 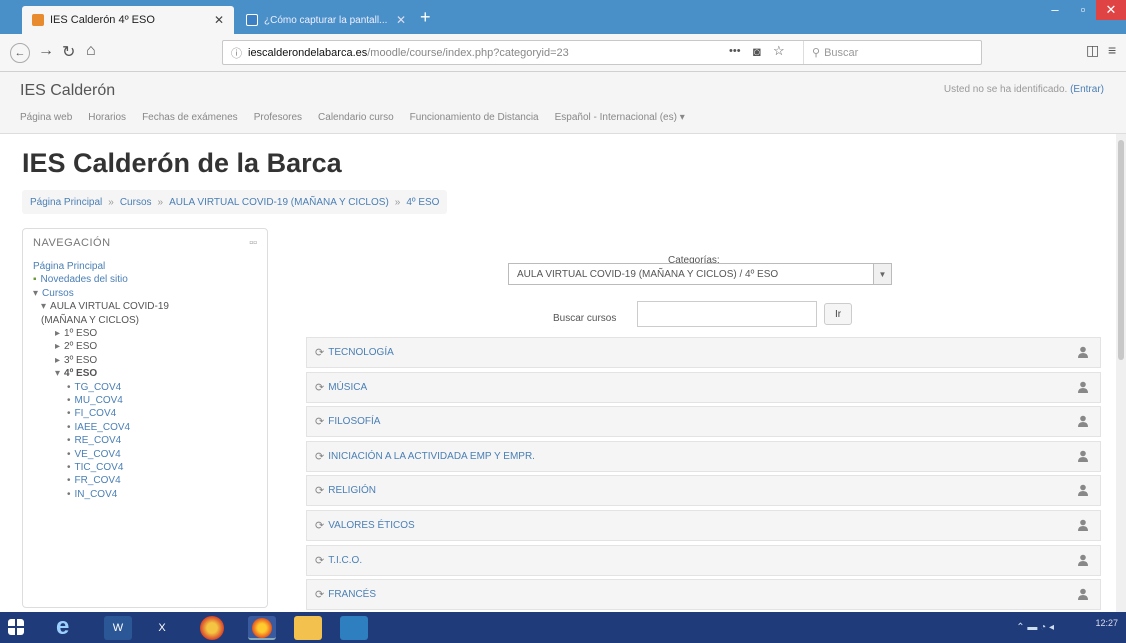 What do you see at coordinates (1111, 10) in the screenshot?
I see `close-window-icon: ✕` at bounding box center [1111, 10].